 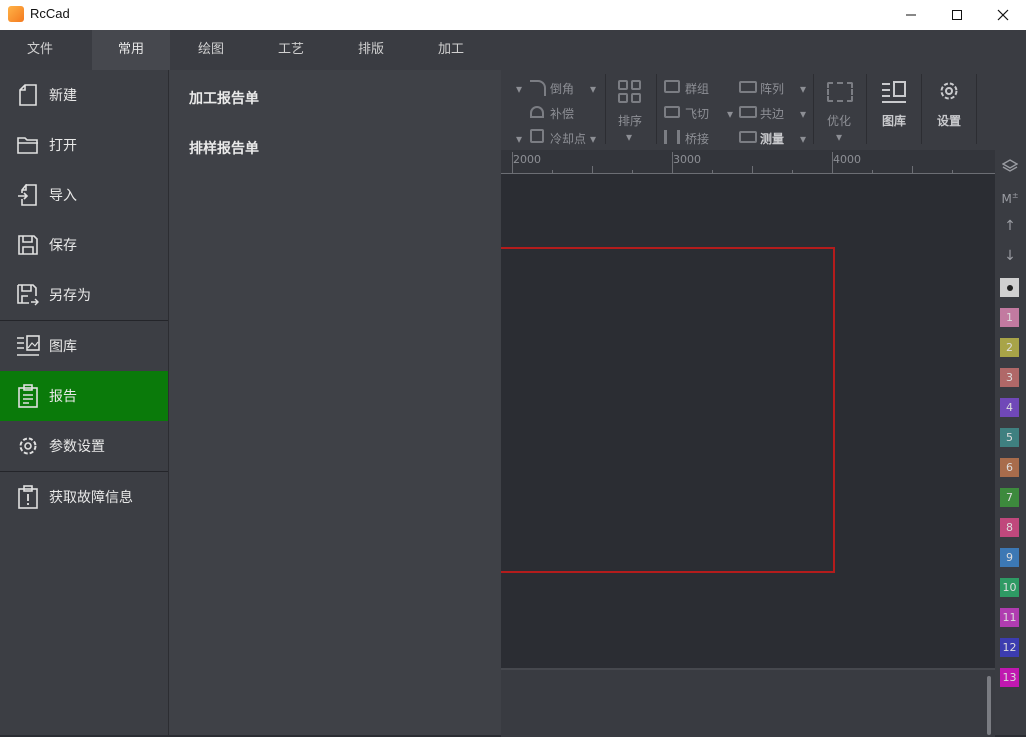 I want to click on file-menu-panel: 新建 打开 导入 保存 另存为 图库 报告 参数设置 获取故障信息, so click(x=84, y=402).